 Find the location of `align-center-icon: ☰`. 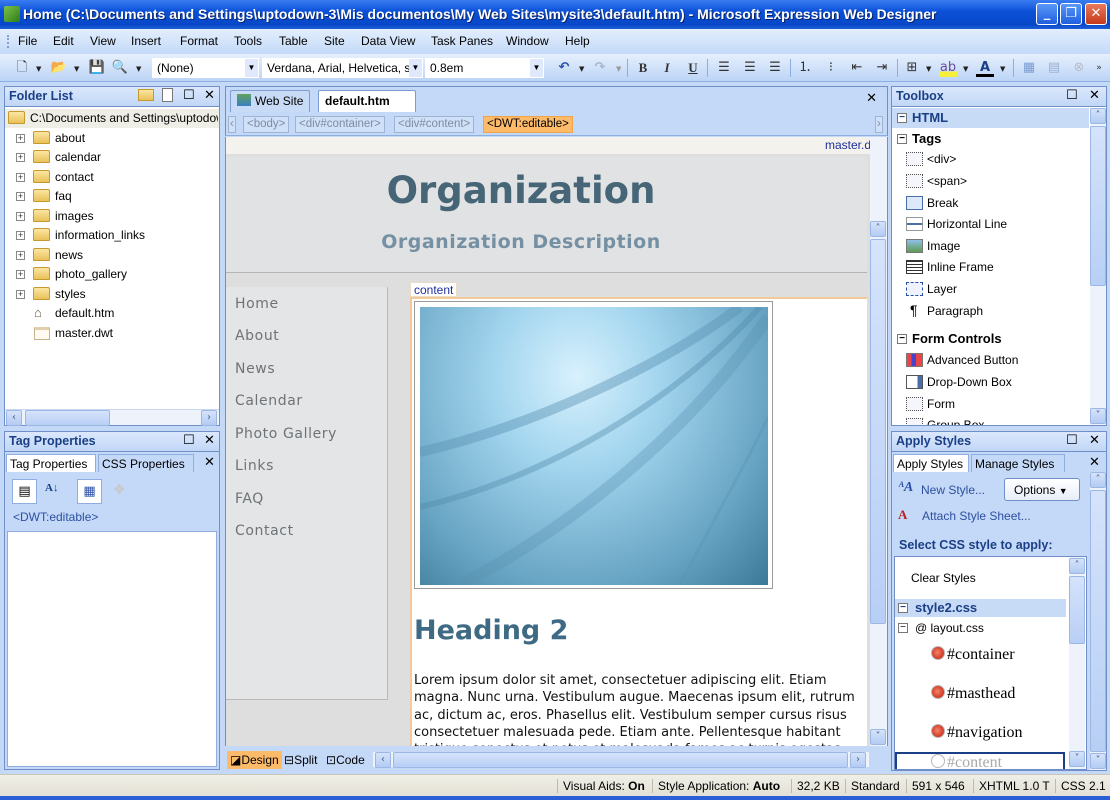

align-center-icon: ☰ is located at coordinates (750, 68).